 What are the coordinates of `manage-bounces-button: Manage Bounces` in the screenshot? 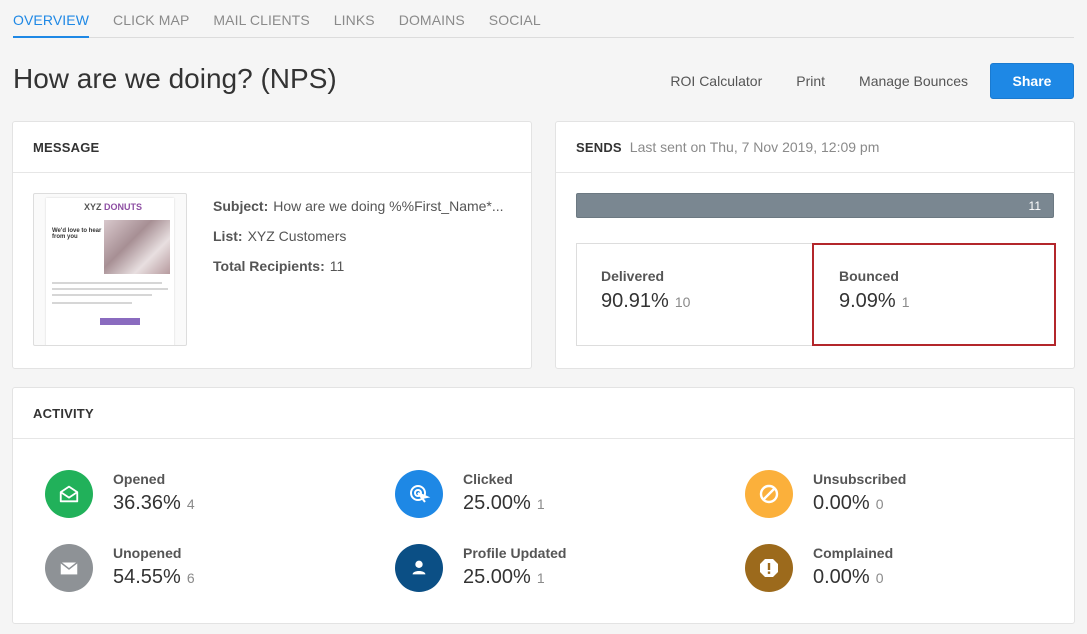 It's located at (913, 81).